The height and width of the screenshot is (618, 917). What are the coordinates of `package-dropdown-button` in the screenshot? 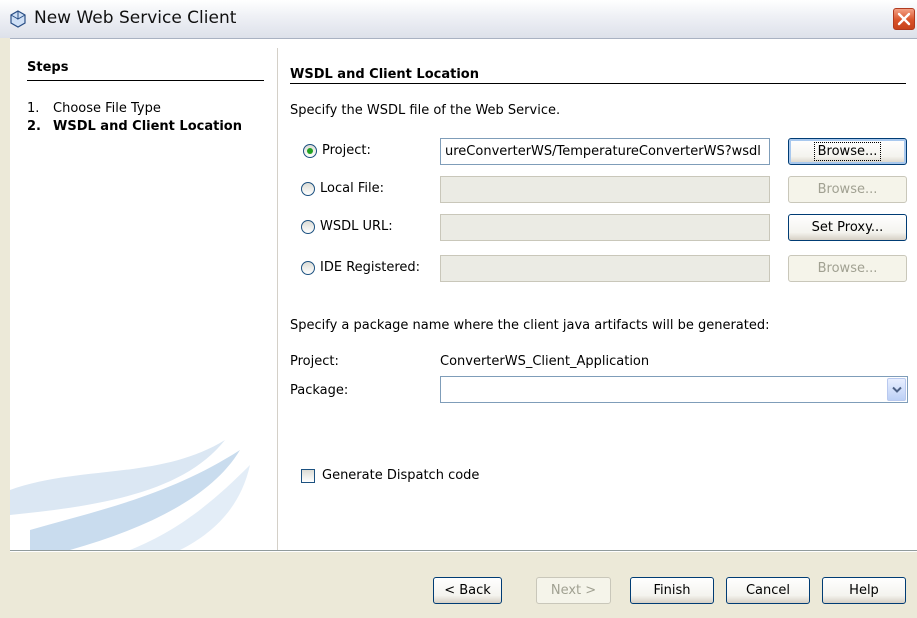 It's located at (896, 389).